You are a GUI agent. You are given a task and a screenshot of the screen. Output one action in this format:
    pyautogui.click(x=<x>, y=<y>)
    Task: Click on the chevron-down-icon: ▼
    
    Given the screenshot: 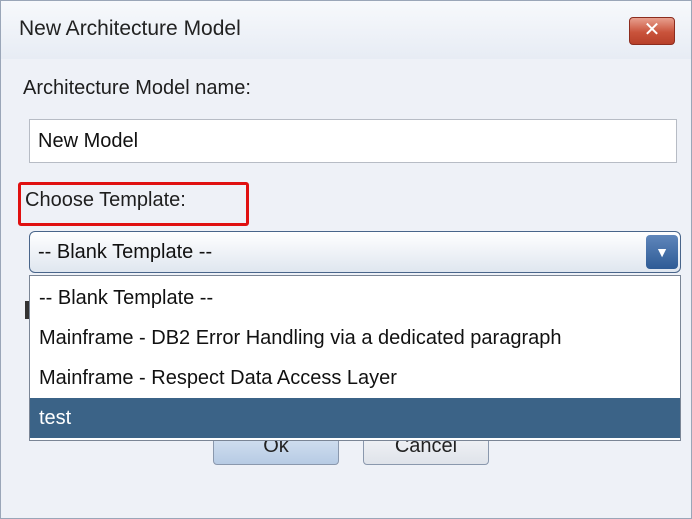 What is the action you would take?
    pyautogui.click(x=662, y=252)
    